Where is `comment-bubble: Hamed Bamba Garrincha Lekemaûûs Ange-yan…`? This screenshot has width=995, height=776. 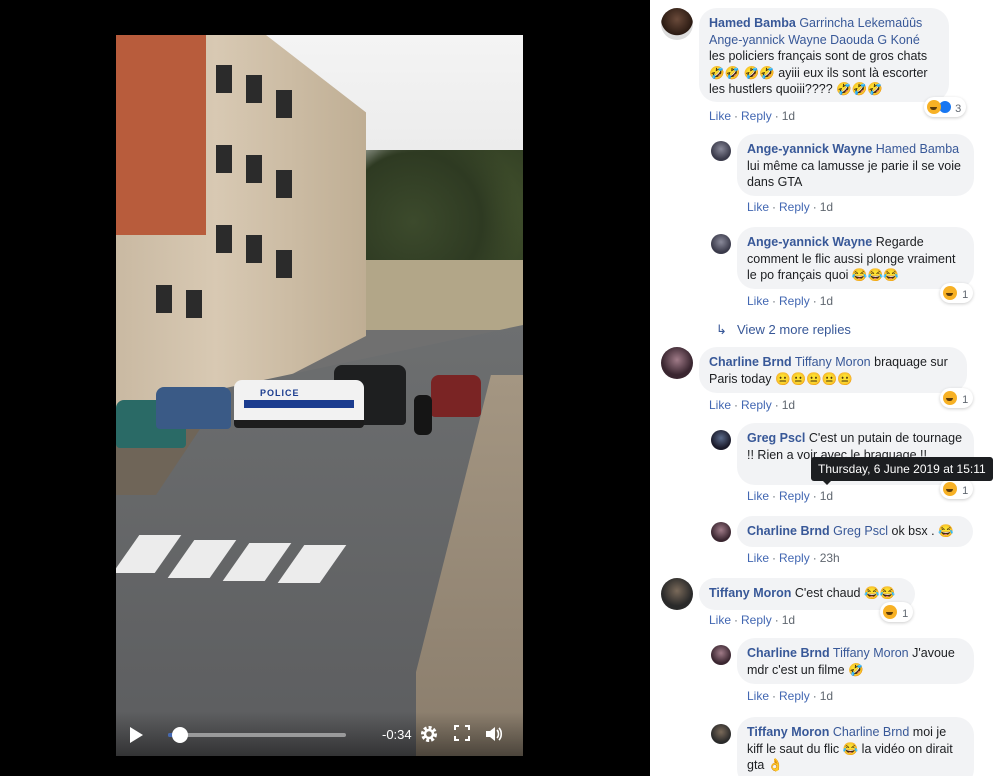
comment-bubble: Hamed Bamba Garrincha Lekemaûûs Ange-yan… is located at coordinates (824, 55).